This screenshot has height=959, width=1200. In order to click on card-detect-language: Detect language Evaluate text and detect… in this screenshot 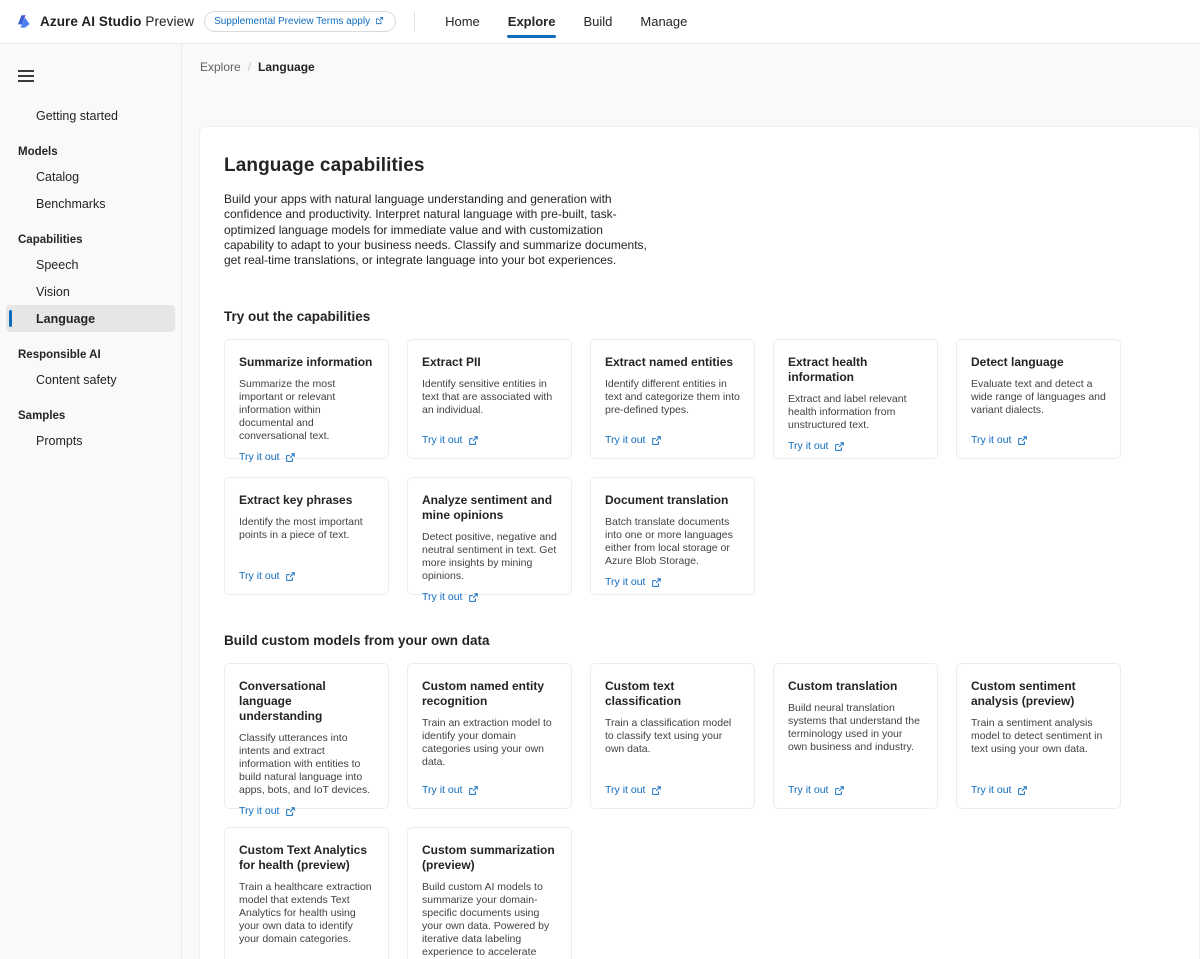, I will do `click(1038, 399)`.